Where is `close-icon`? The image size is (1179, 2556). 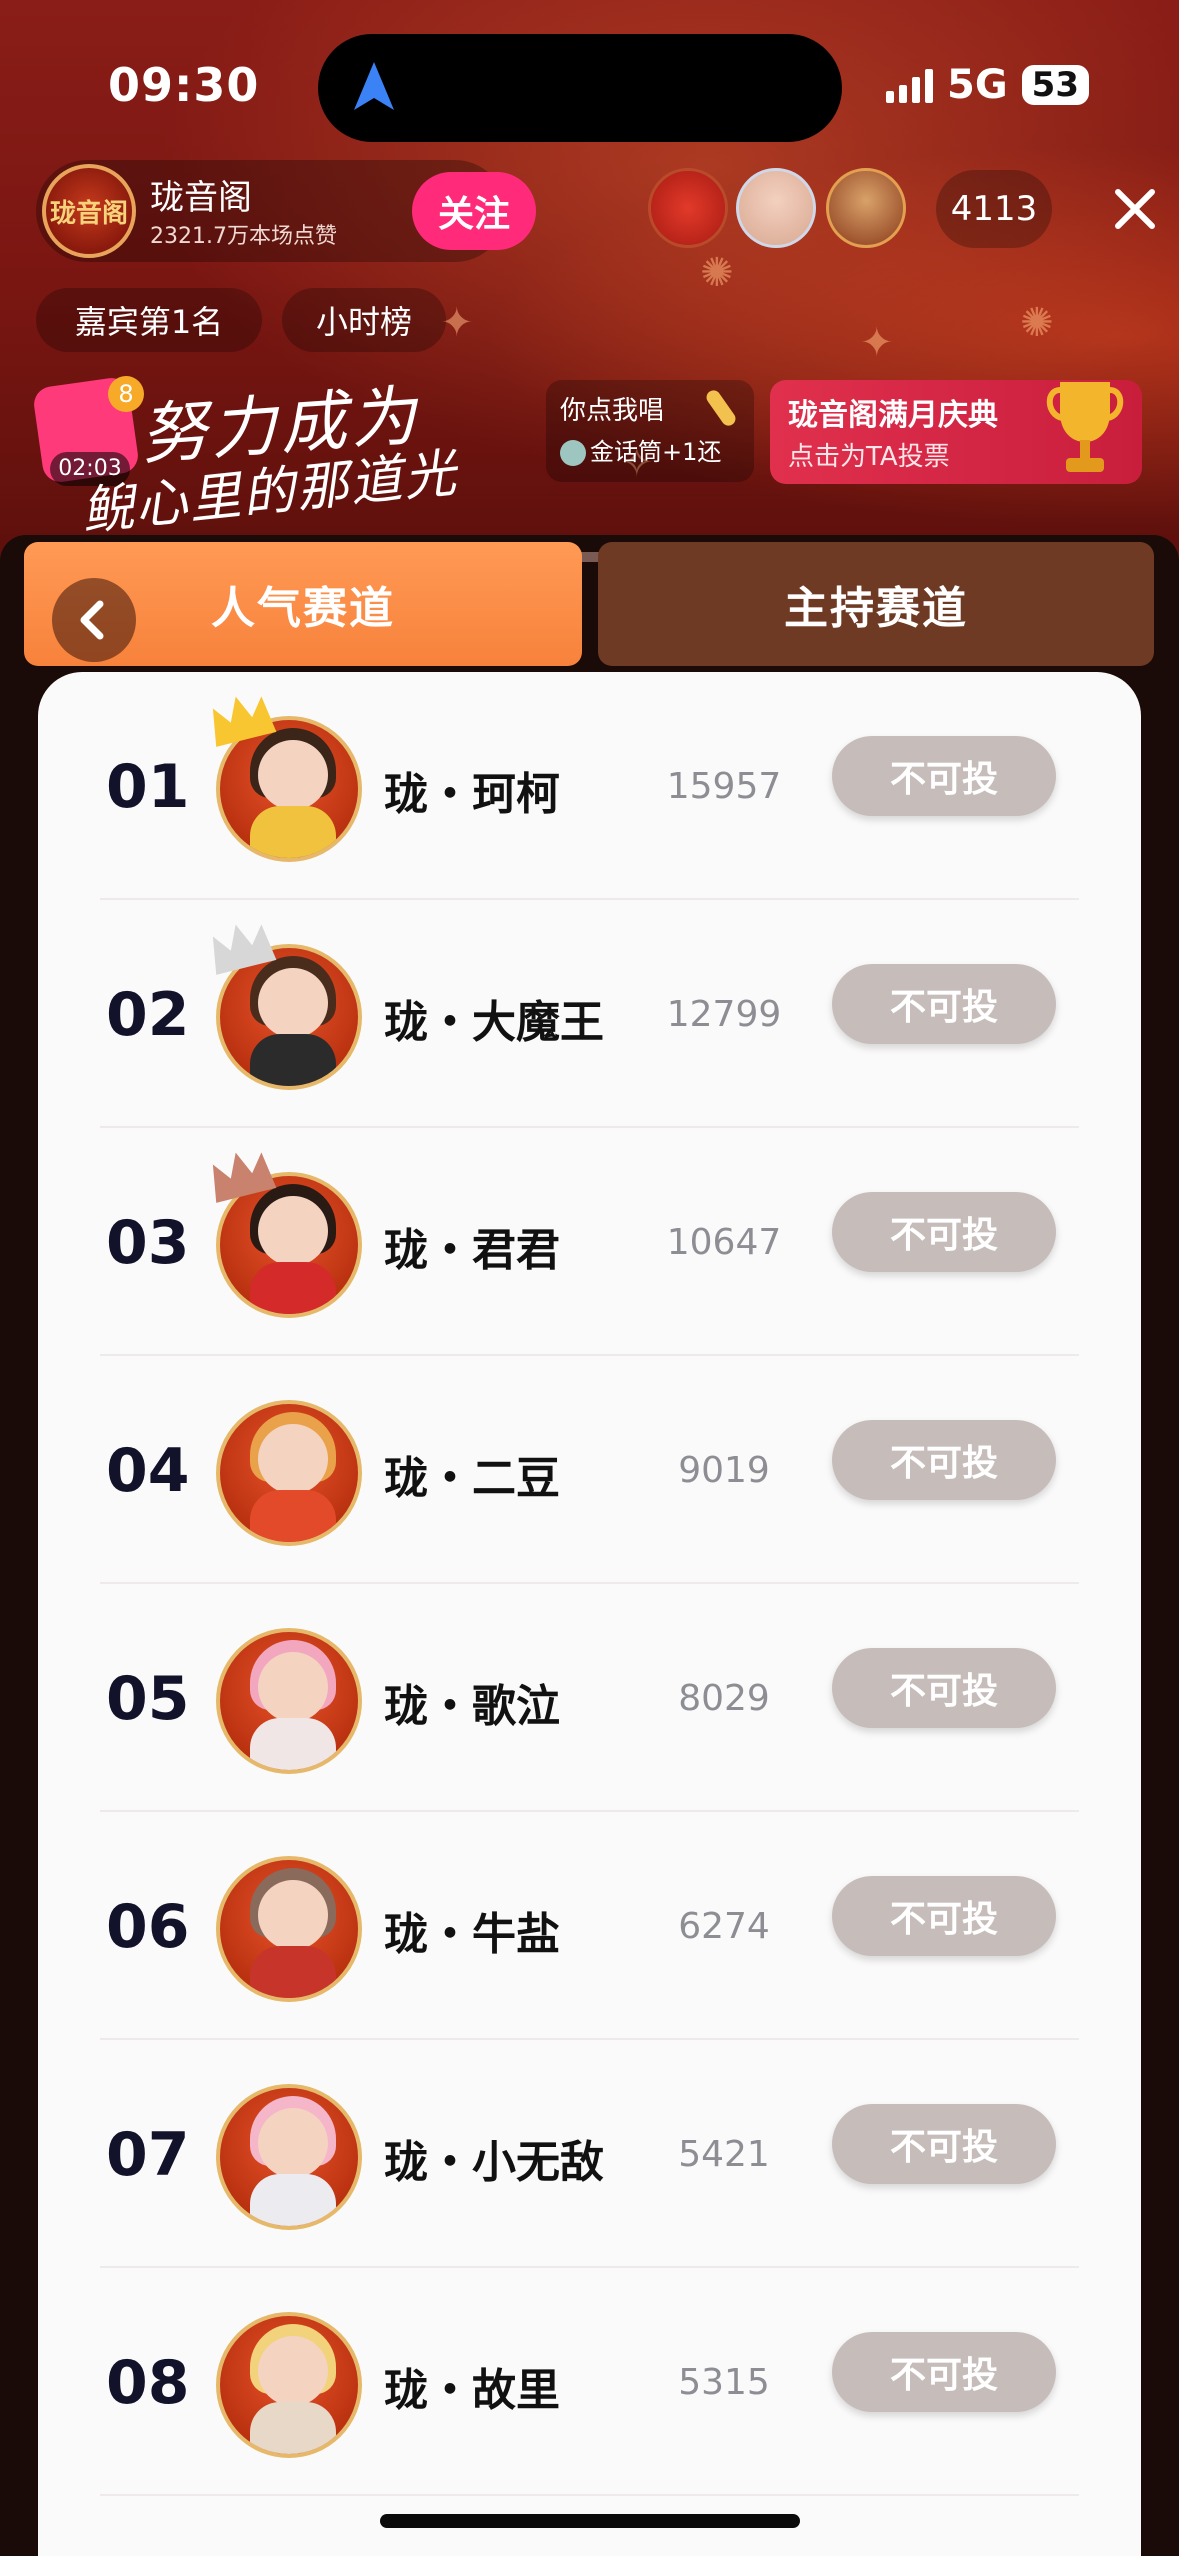 close-icon is located at coordinates (1135, 209).